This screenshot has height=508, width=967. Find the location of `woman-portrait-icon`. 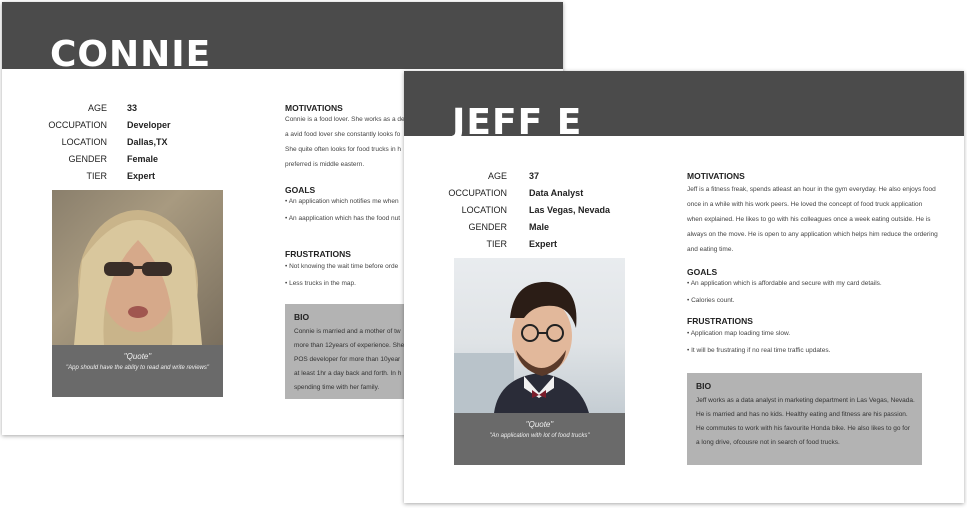

woman-portrait-icon is located at coordinates (138, 277).